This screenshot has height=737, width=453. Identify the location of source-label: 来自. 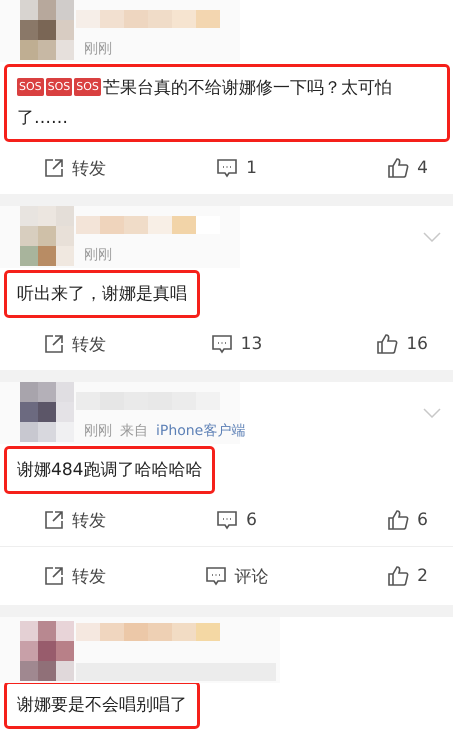
(134, 431).